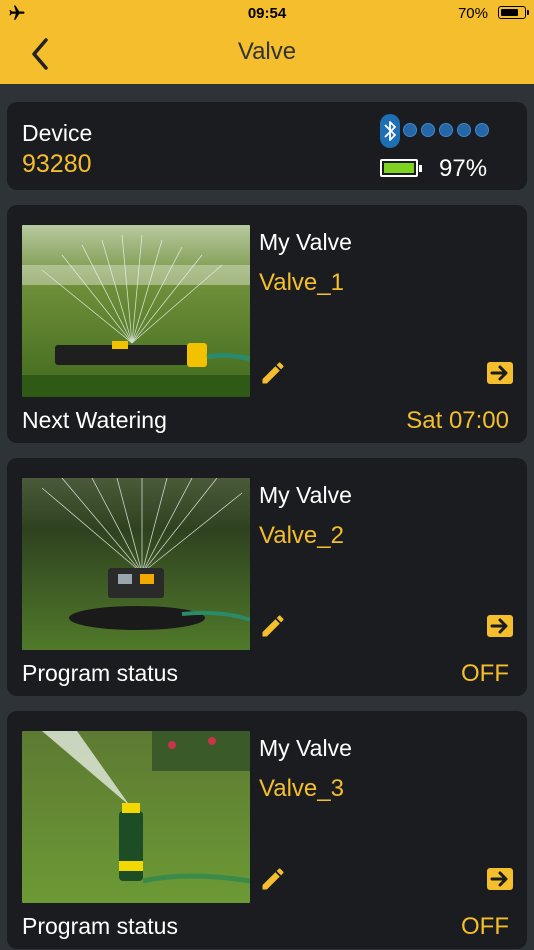 The image size is (534, 950). I want to click on device-id: 93280, so click(57, 164).